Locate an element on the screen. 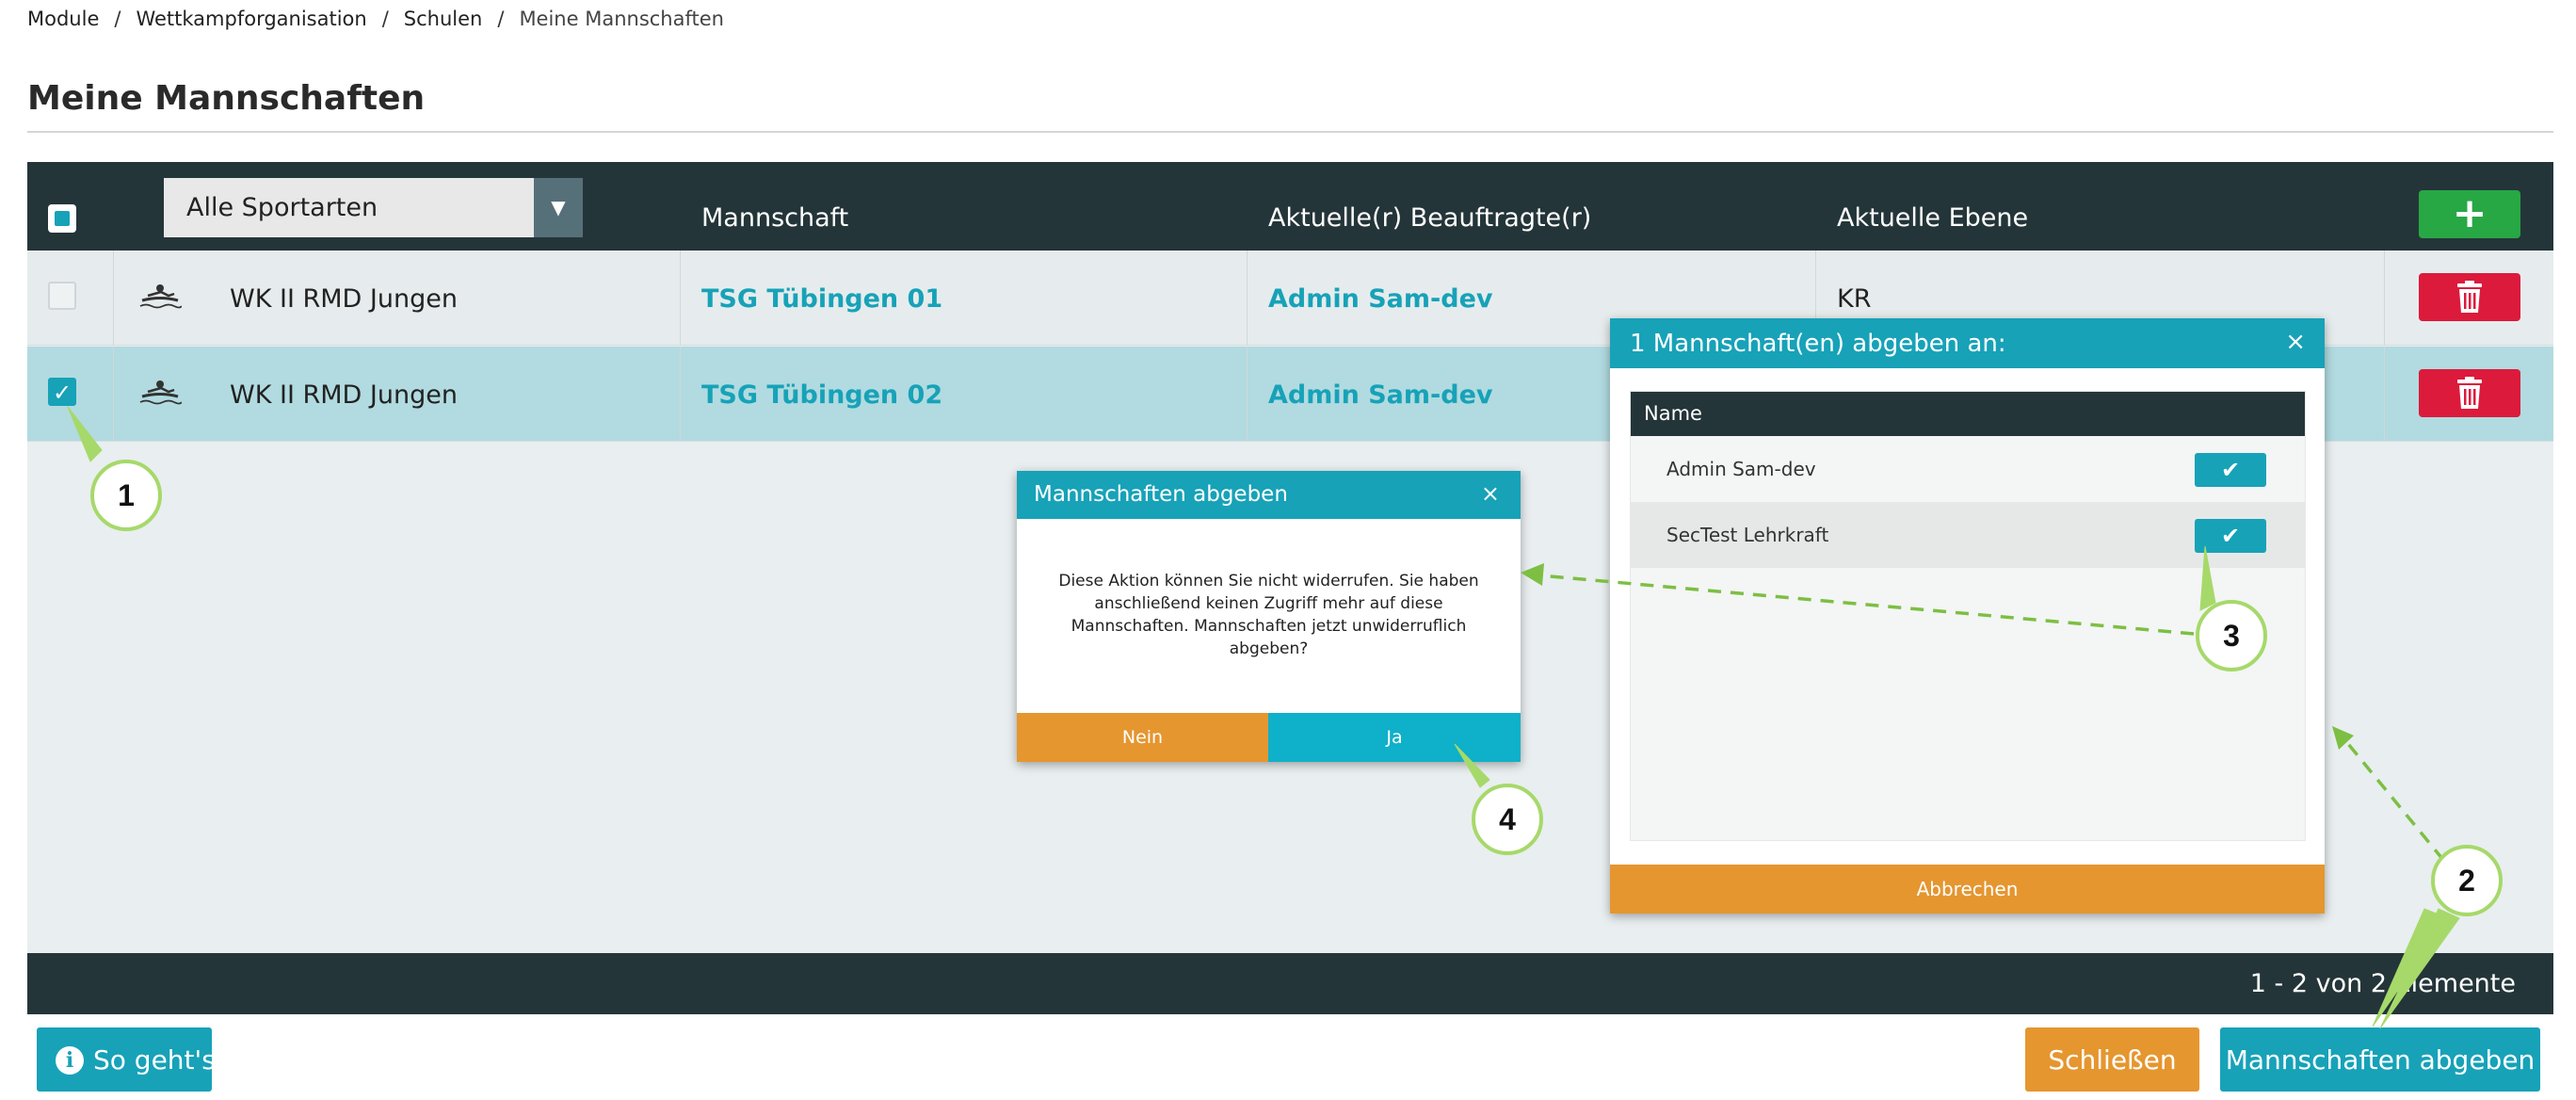 This screenshot has width=2576, height=1100. sport-filter-dropdown: Alle Sportarten ▼ is located at coordinates (373, 207).